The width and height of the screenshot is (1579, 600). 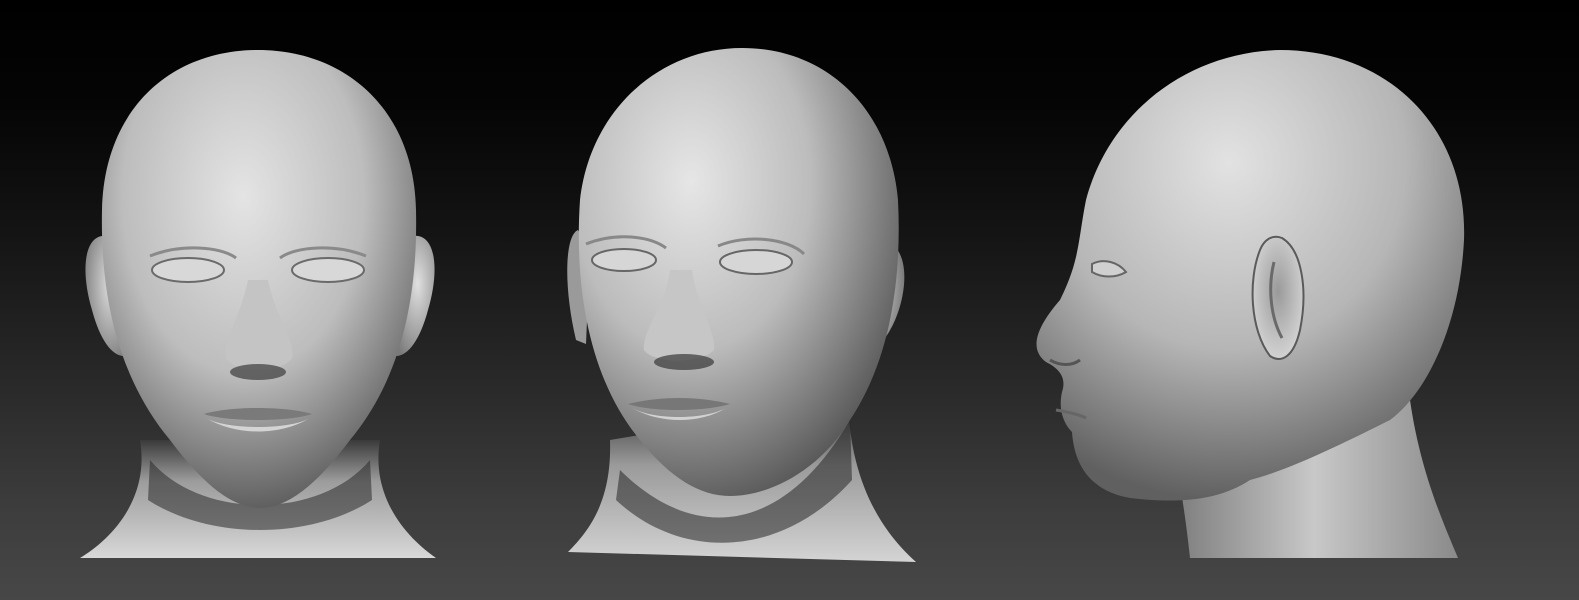 I want to click on profile-ear, so click(x=1278, y=297).